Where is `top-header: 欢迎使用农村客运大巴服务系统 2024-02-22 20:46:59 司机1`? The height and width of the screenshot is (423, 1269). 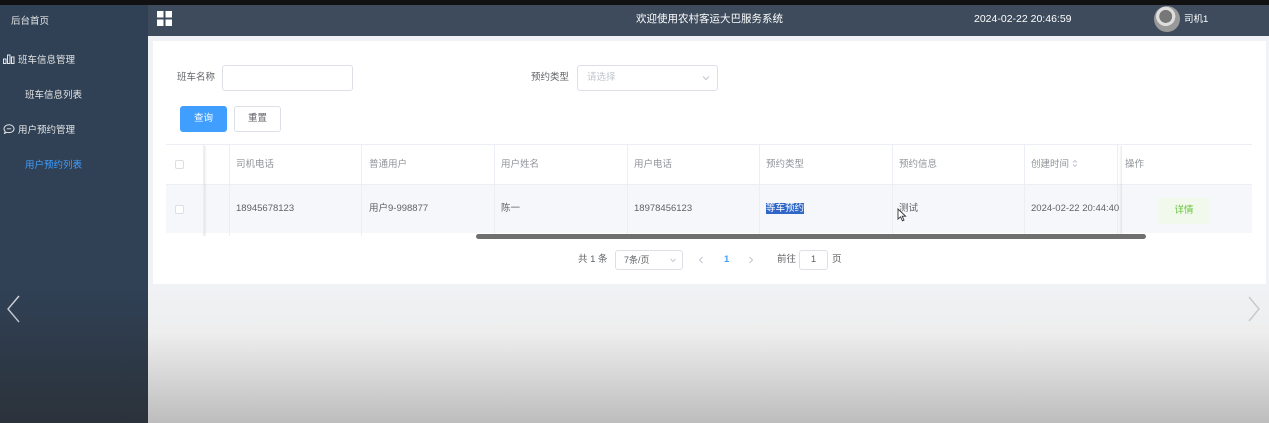
top-header: 欢迎使用农村客运大巴服务系统 2024-02-22 20:46:59 司机1 is located at coordinates (708, 20).